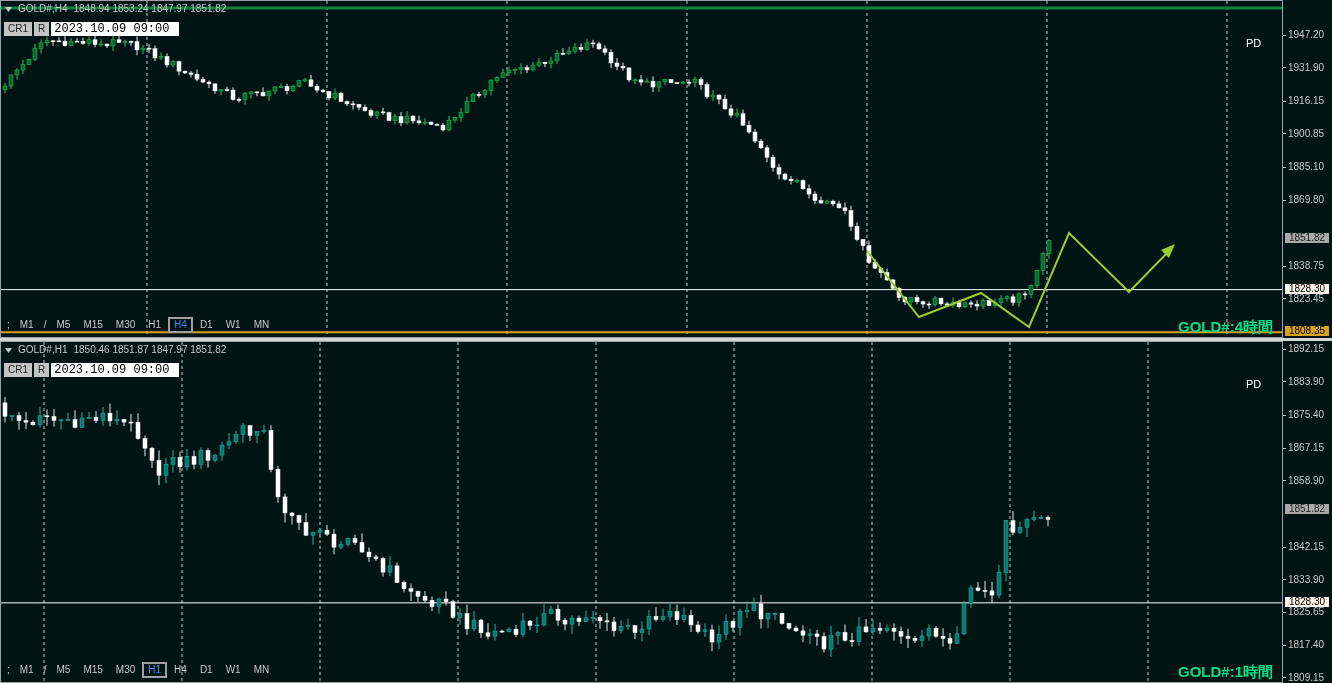 Image resolution: width=1332 pixels, height=683 pixels. I want to click on axis-tick-label: 1817.40, so click(1306, 645).